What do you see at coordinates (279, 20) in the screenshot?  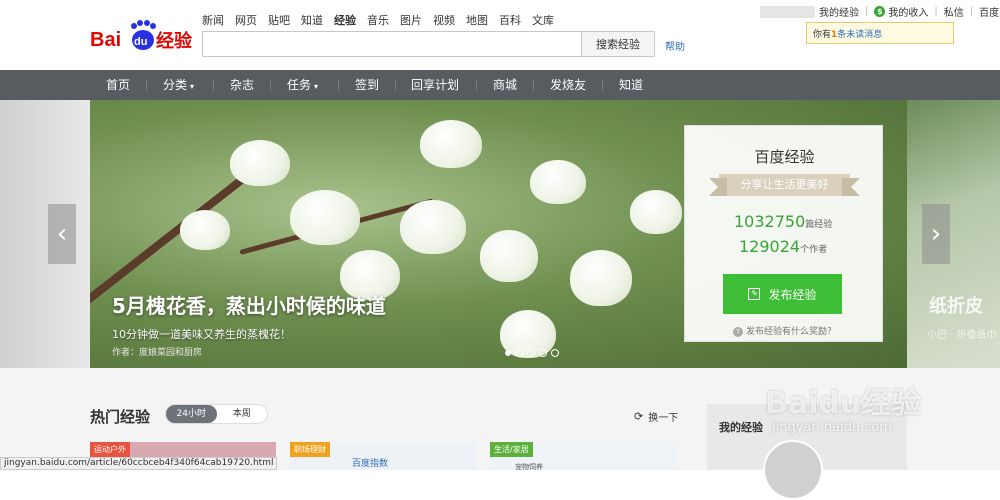 I see `topnav-tieba: 贴吧` at bounding box center [279, 20].